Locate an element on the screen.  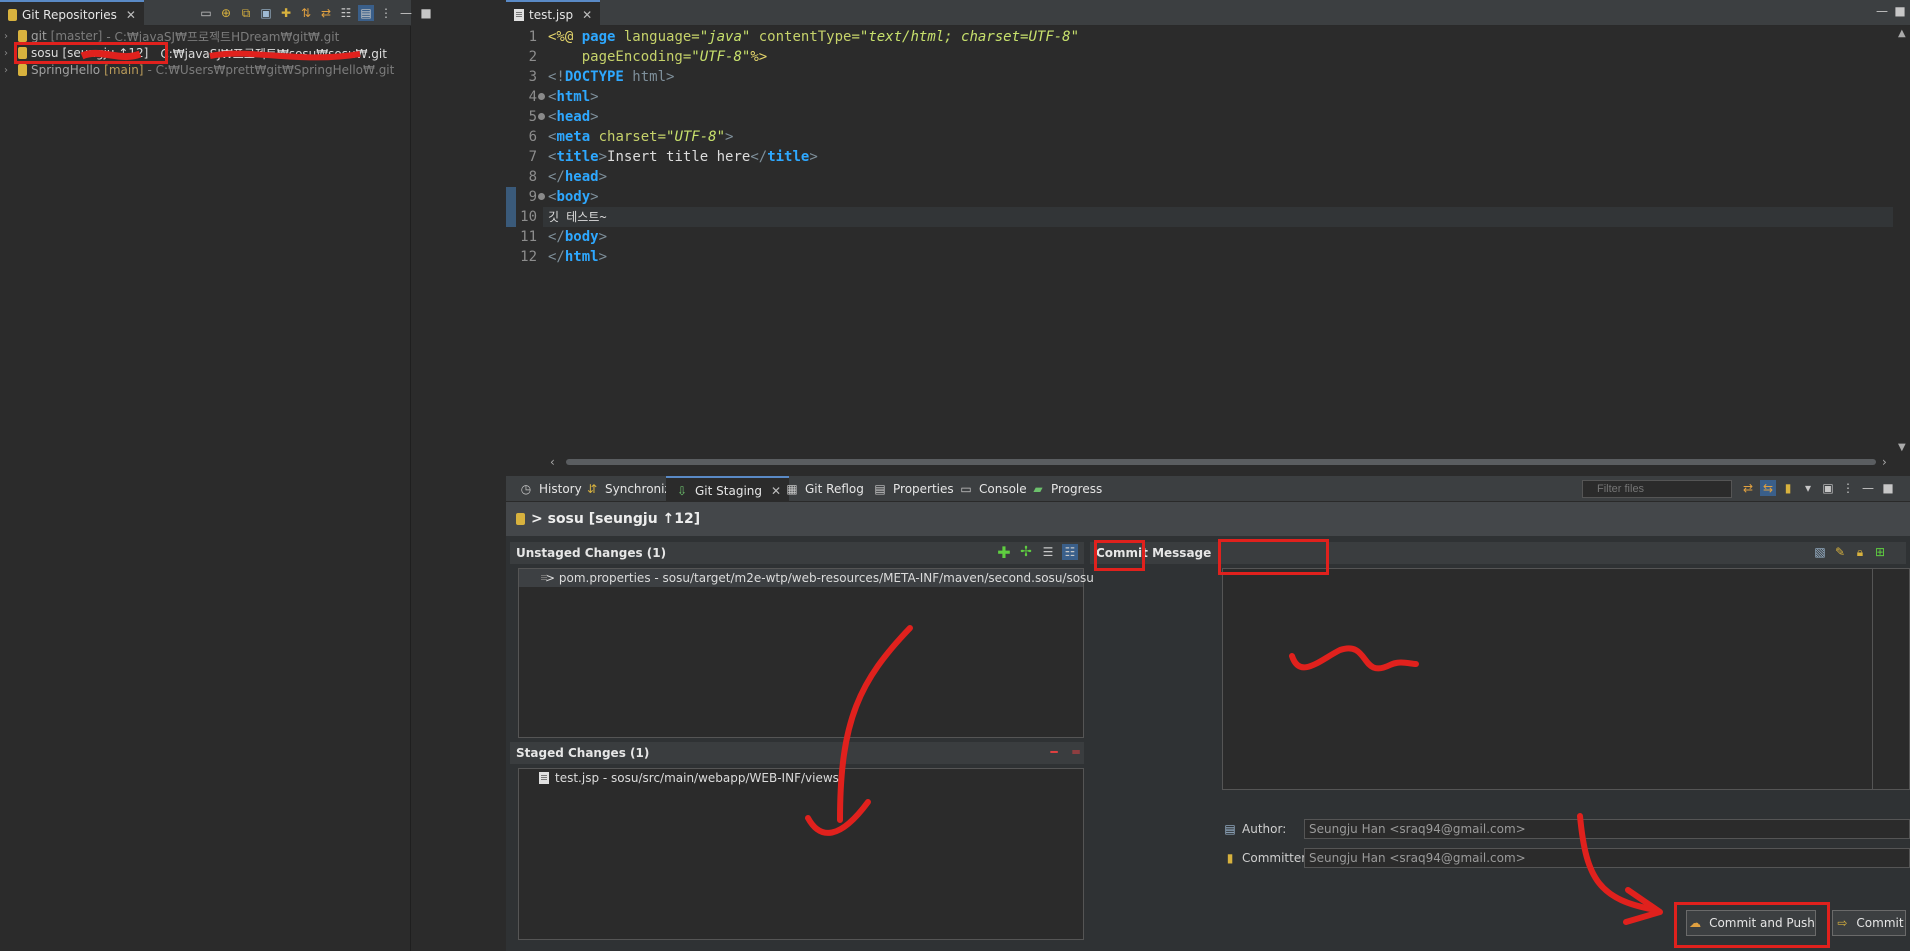
annotation-arrows is located at coordinates (1234, 775).